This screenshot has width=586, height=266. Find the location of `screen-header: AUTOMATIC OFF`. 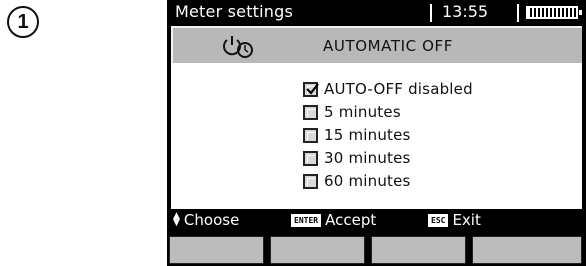

screen-header: AUTOMATIC OFF is located at coordinates (376, 44).